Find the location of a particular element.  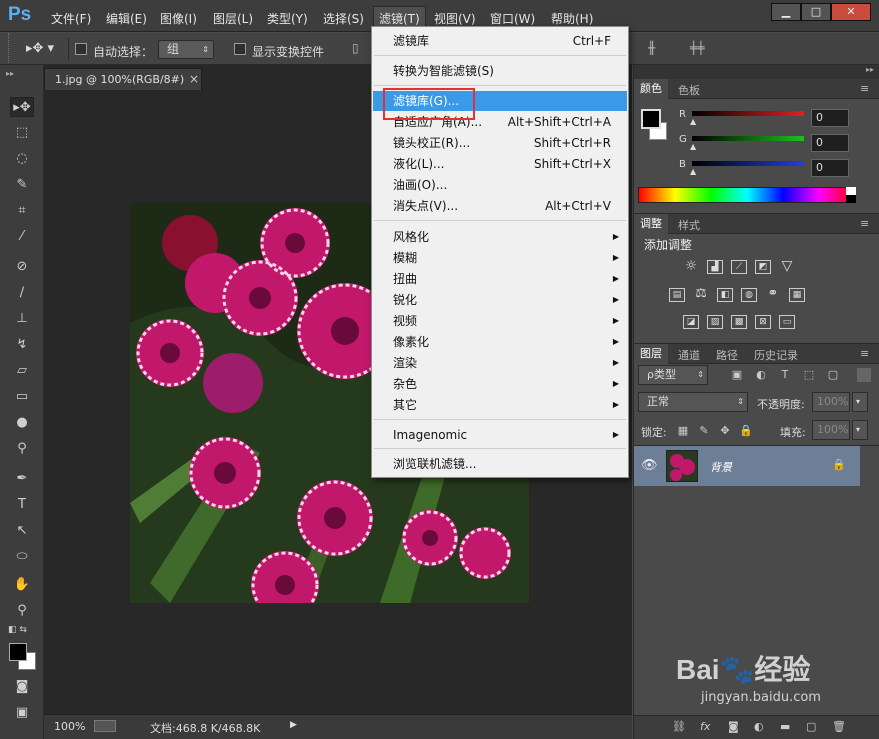

tab-channels: 通道 is located at coordinates (689, 355).